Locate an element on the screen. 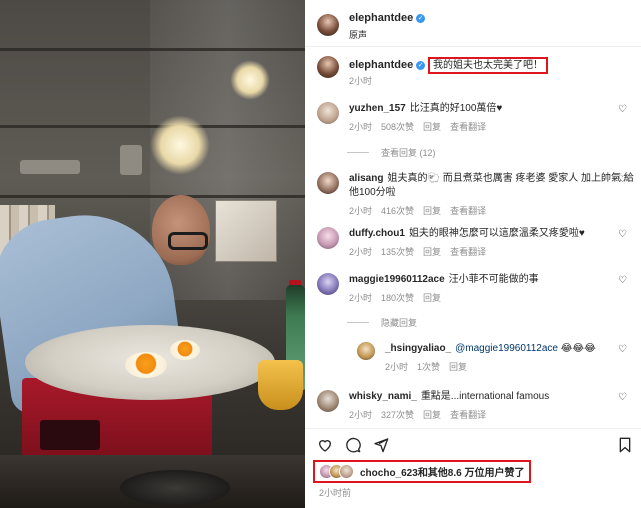 The image size is (641, 508). likes-summary: chocho_623和其他8.6 万位用户赞了 is located at coordinates (422, 471).